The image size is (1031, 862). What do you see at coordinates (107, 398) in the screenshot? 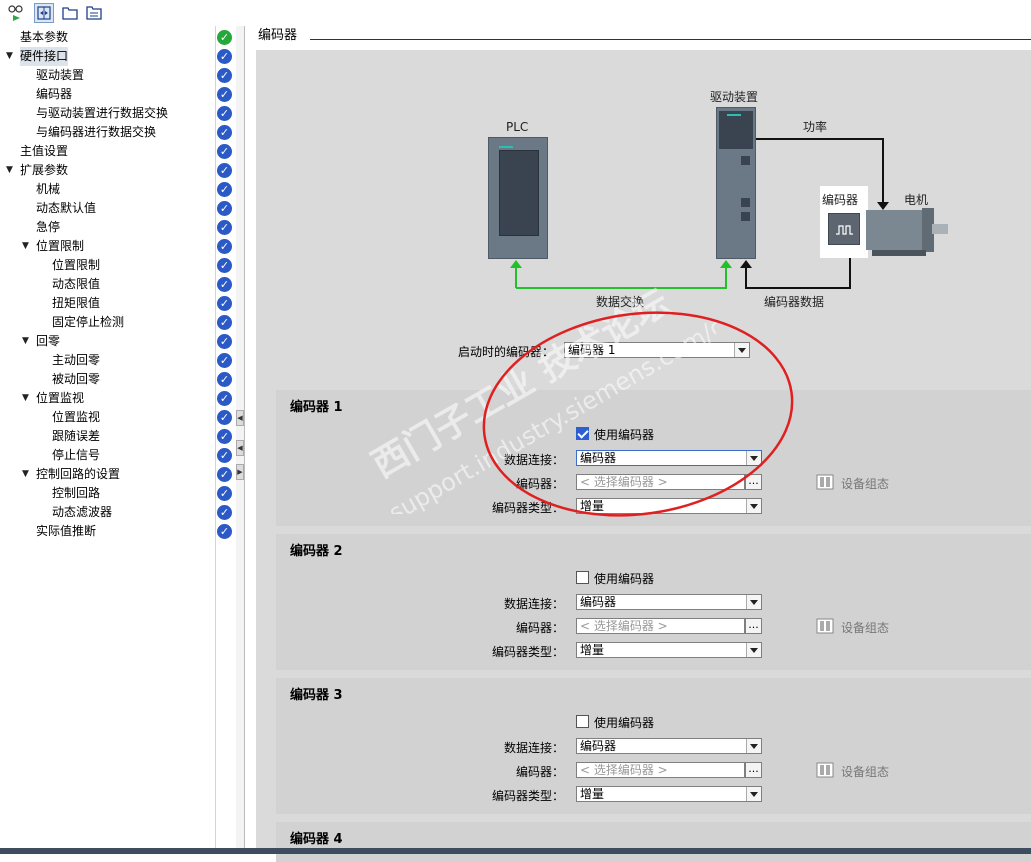
I see `tree-item: ▼ 位置监视` at bounding box center [107, 398].